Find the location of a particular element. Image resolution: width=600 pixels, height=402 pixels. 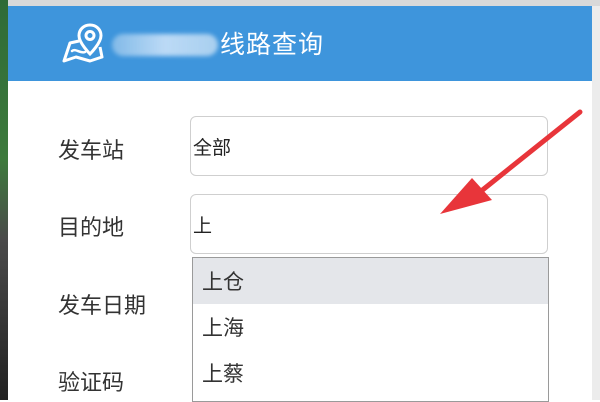

map-pin-icon is located at coordinates (83, 43).